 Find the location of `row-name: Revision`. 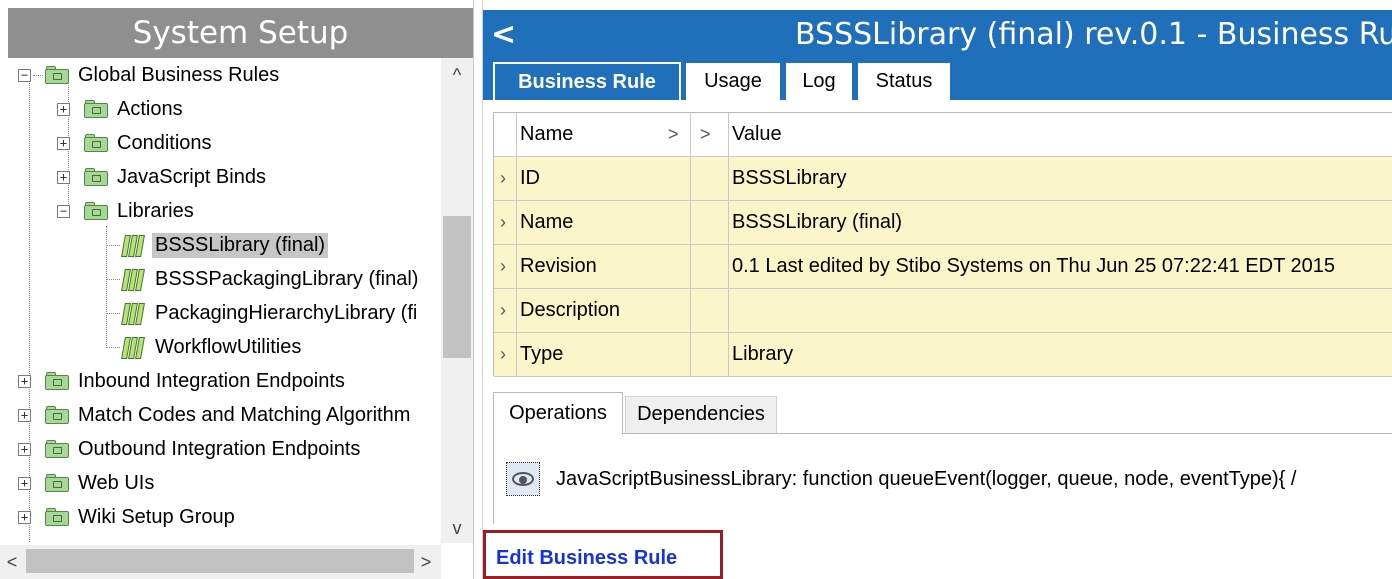

row-name: Revision is located at coordinates (558, 266).